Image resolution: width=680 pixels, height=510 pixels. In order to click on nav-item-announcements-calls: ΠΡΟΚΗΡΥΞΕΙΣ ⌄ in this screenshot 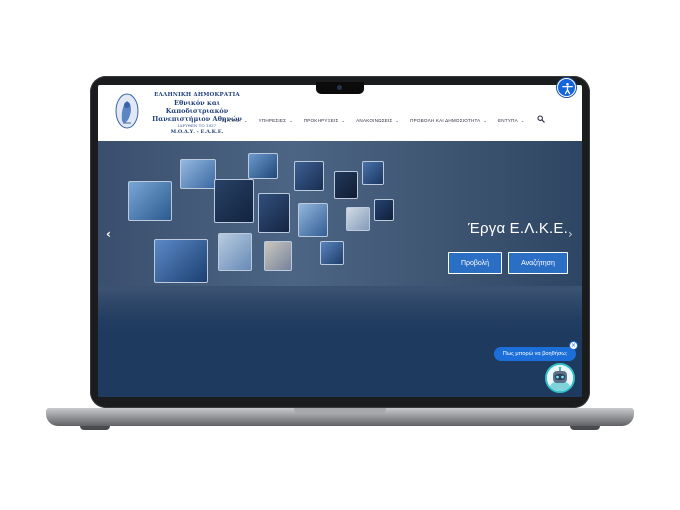, I will do `click(324, 120)`.